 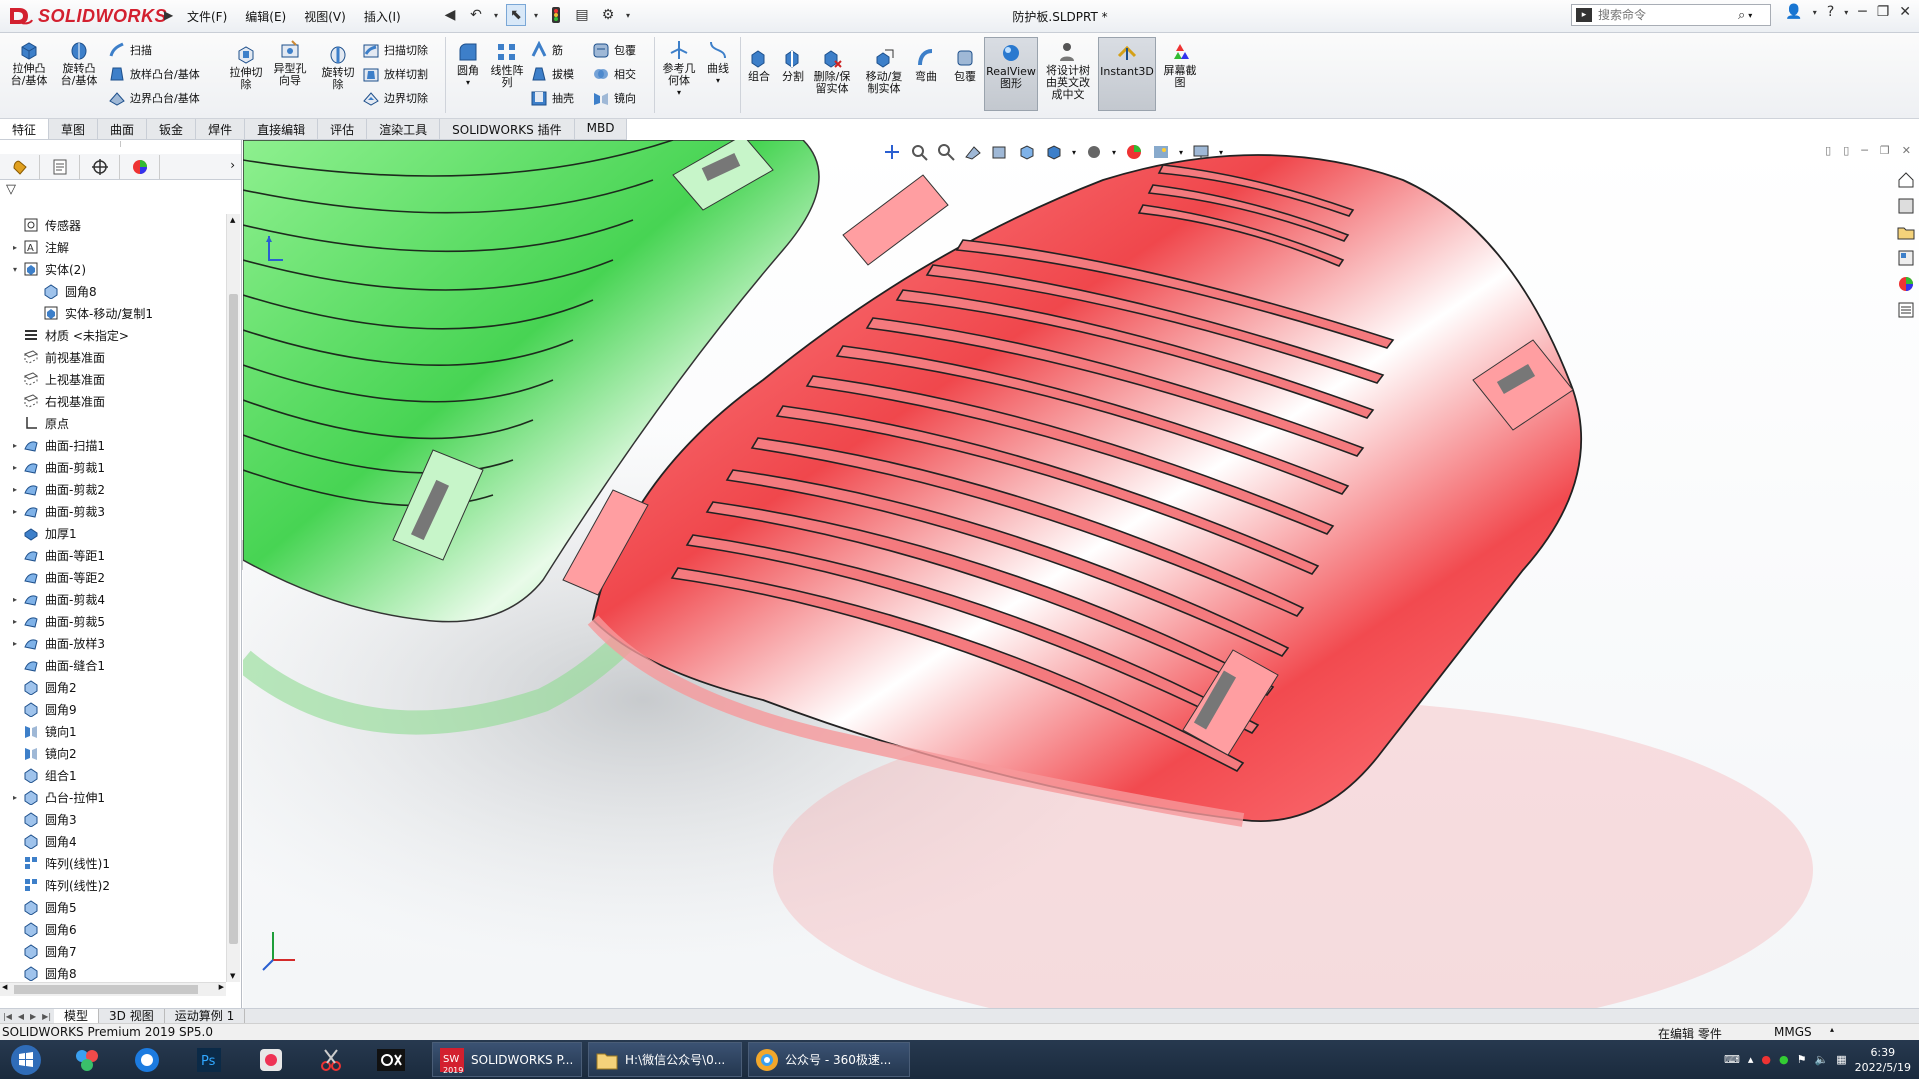 I want to click on tree-horizontal-scrollbar: ◀ ▶, so click(x=113, y=989).